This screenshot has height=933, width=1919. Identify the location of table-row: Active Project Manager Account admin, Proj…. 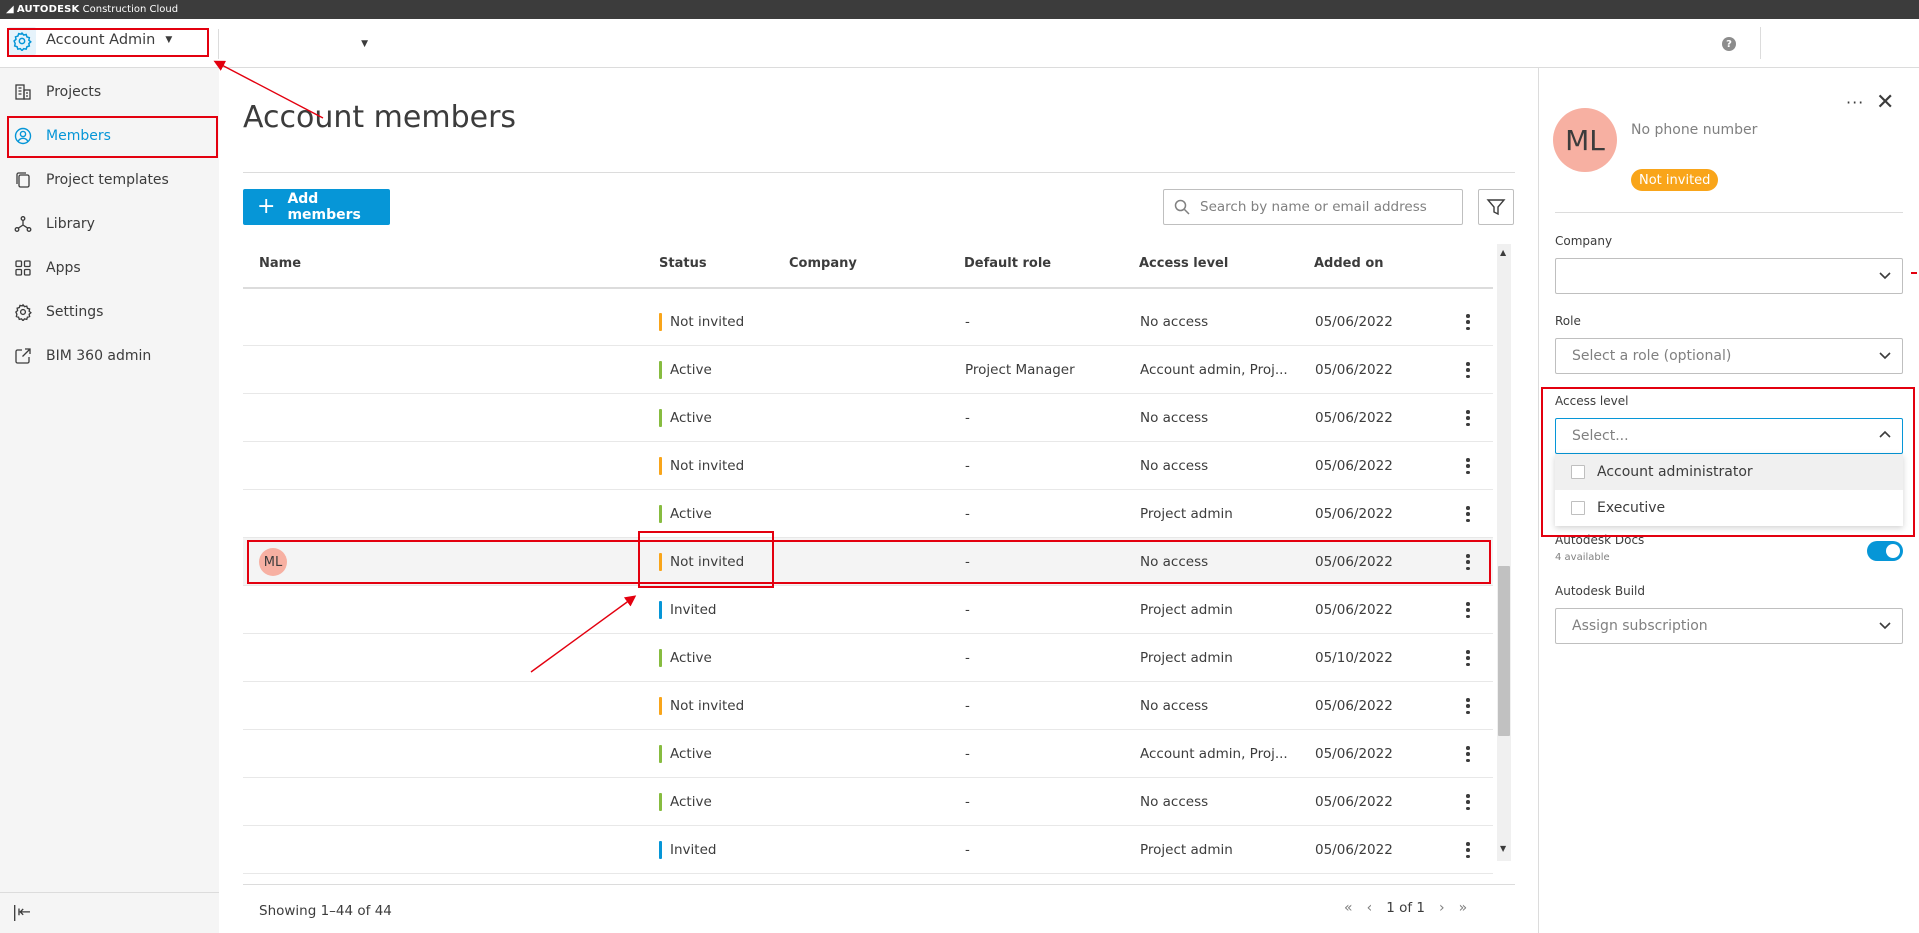
(868, 370).